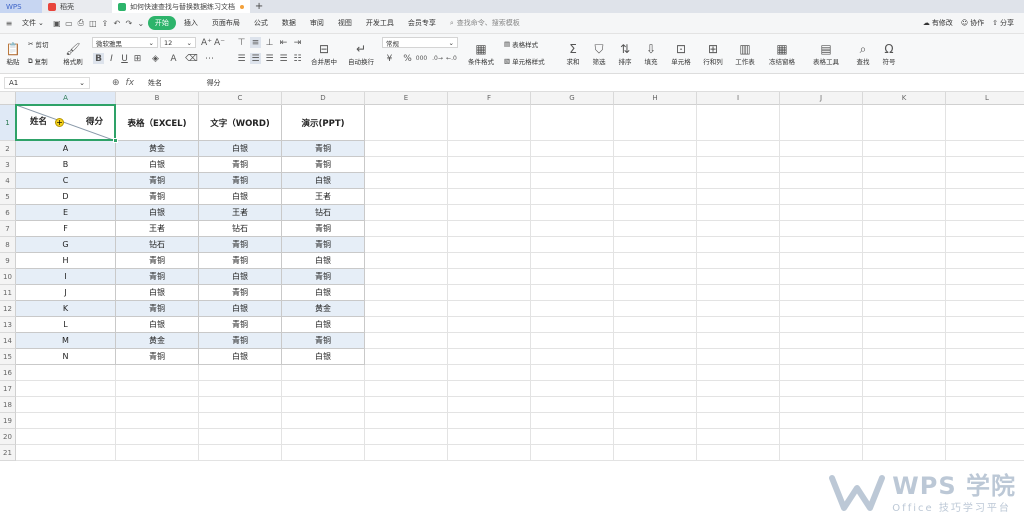 This screenshot has height=518, width=1024. What do you see at coordinates (8, 437) in the screenshot?
I see `row-header-20: 20` at bounding box center [8, 437].